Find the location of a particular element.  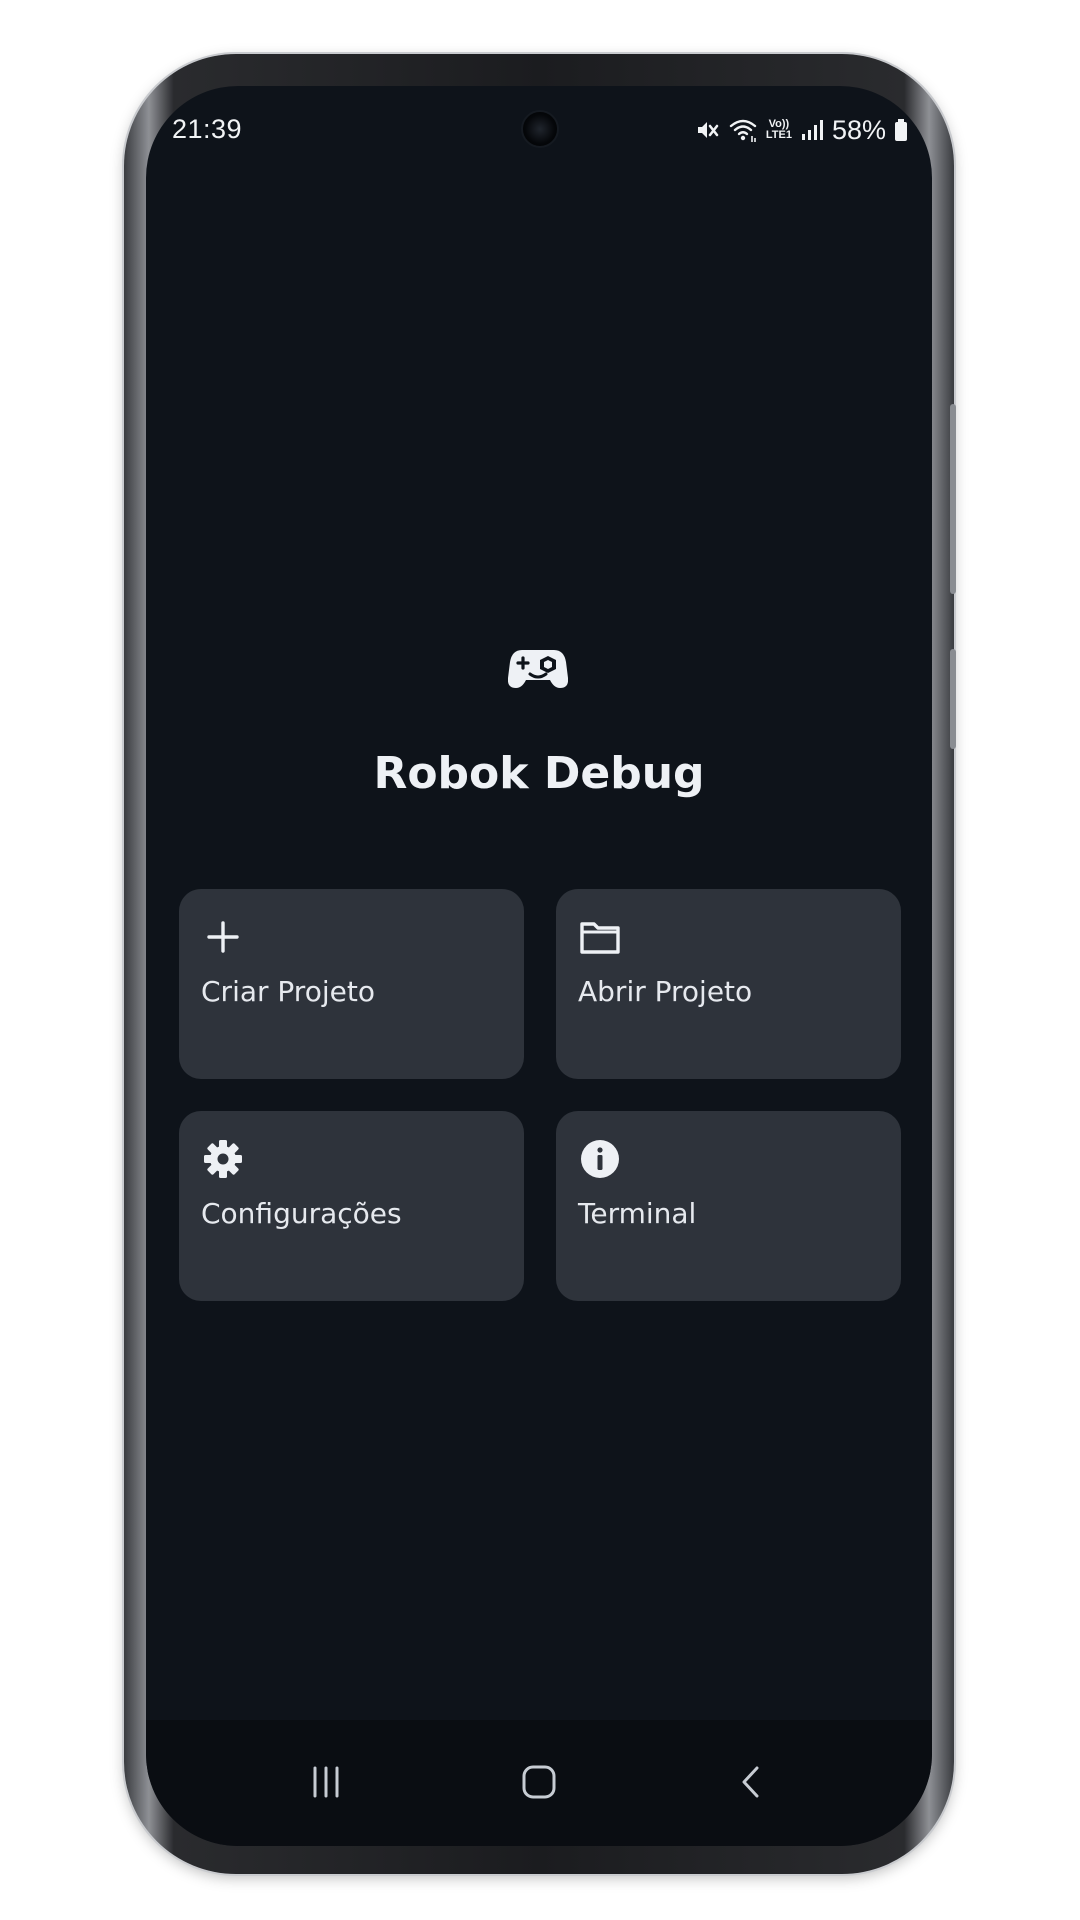

navigation-bar is located at coordinates (539, 1783).